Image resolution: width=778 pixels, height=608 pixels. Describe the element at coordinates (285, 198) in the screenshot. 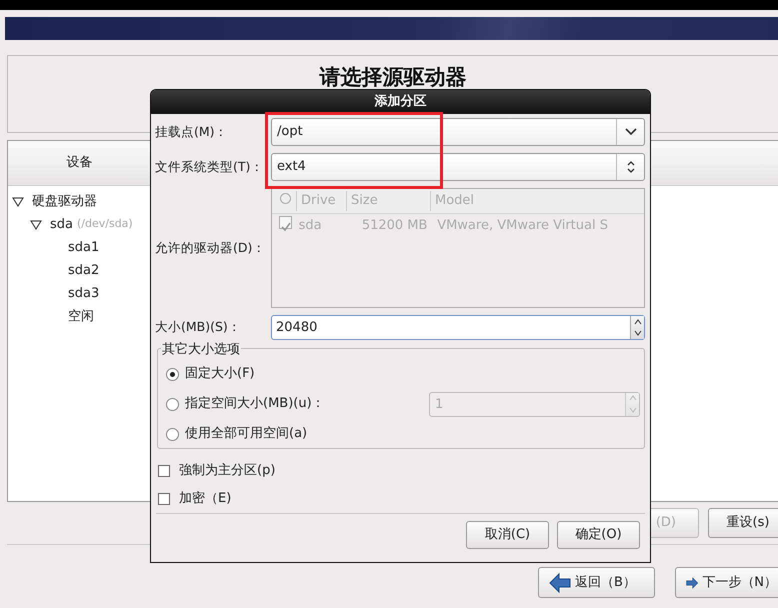

I see `select-all-icon` at that location.